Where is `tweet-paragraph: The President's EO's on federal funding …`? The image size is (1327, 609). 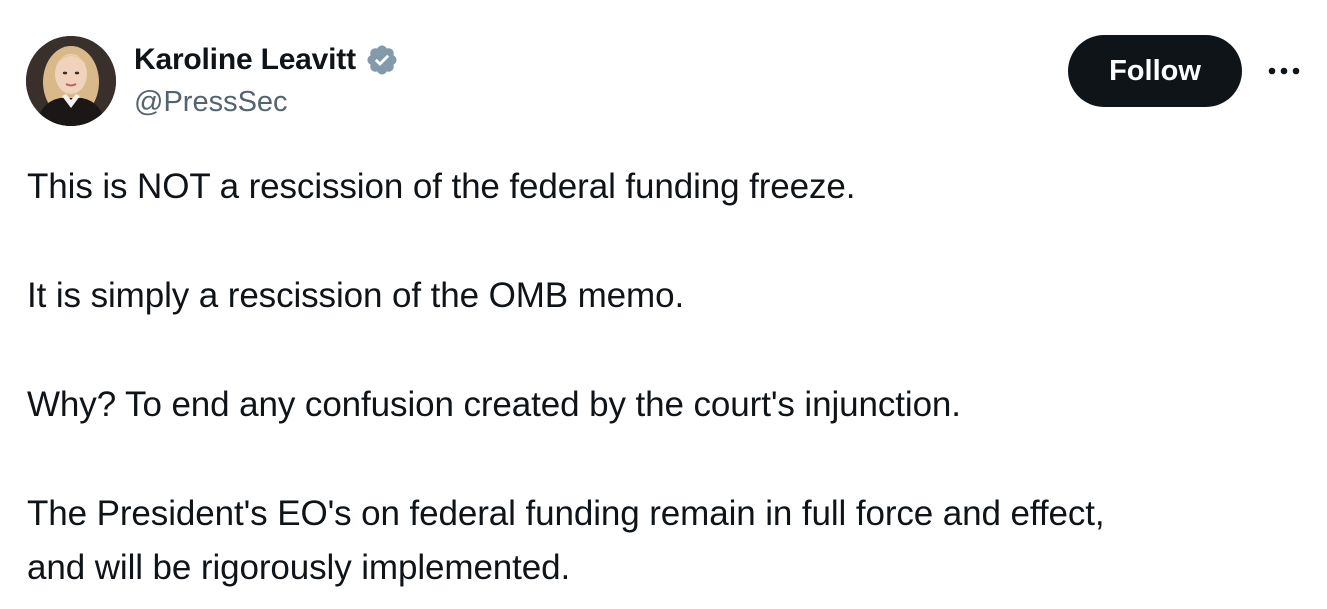
tweet-paragraph: The President's EO's on federal funding … is located at coordinates (566, 513).